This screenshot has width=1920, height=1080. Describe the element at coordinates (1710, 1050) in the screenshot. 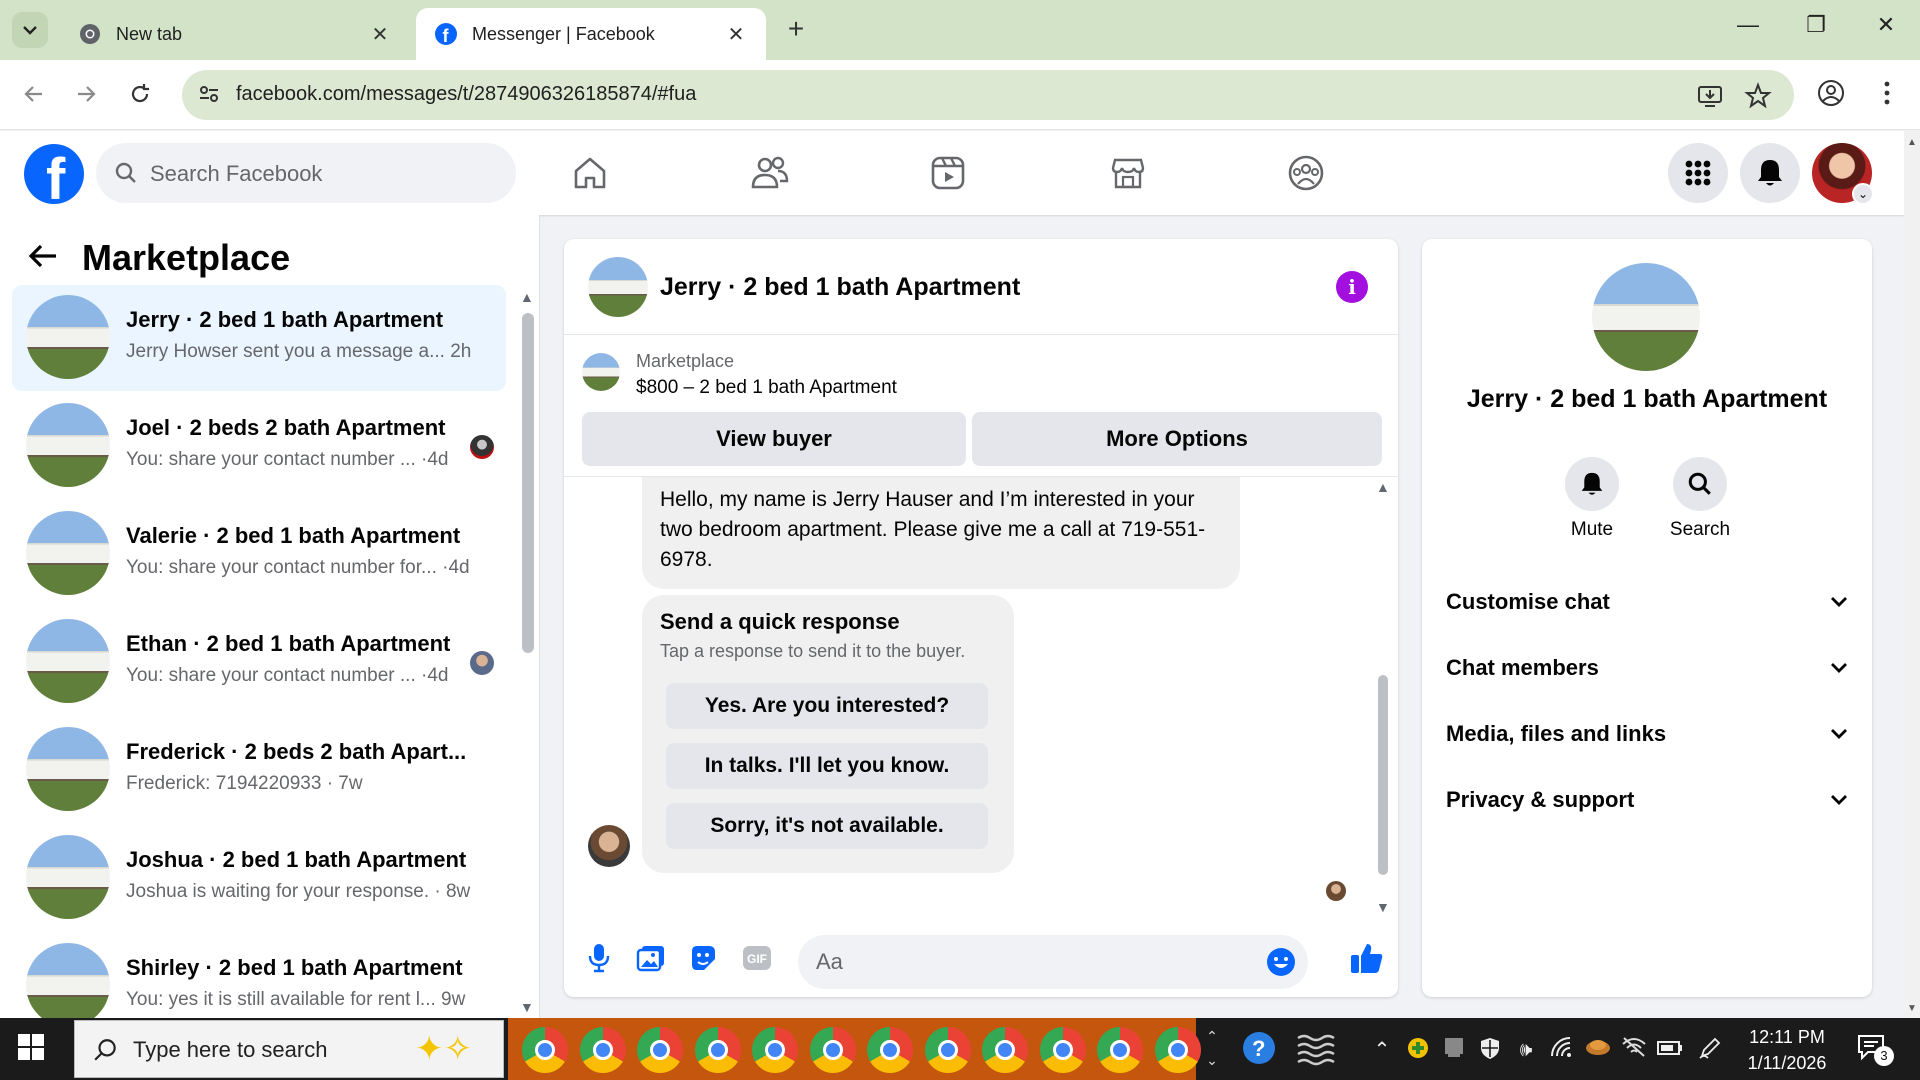

I see `pen-icon` at that location.